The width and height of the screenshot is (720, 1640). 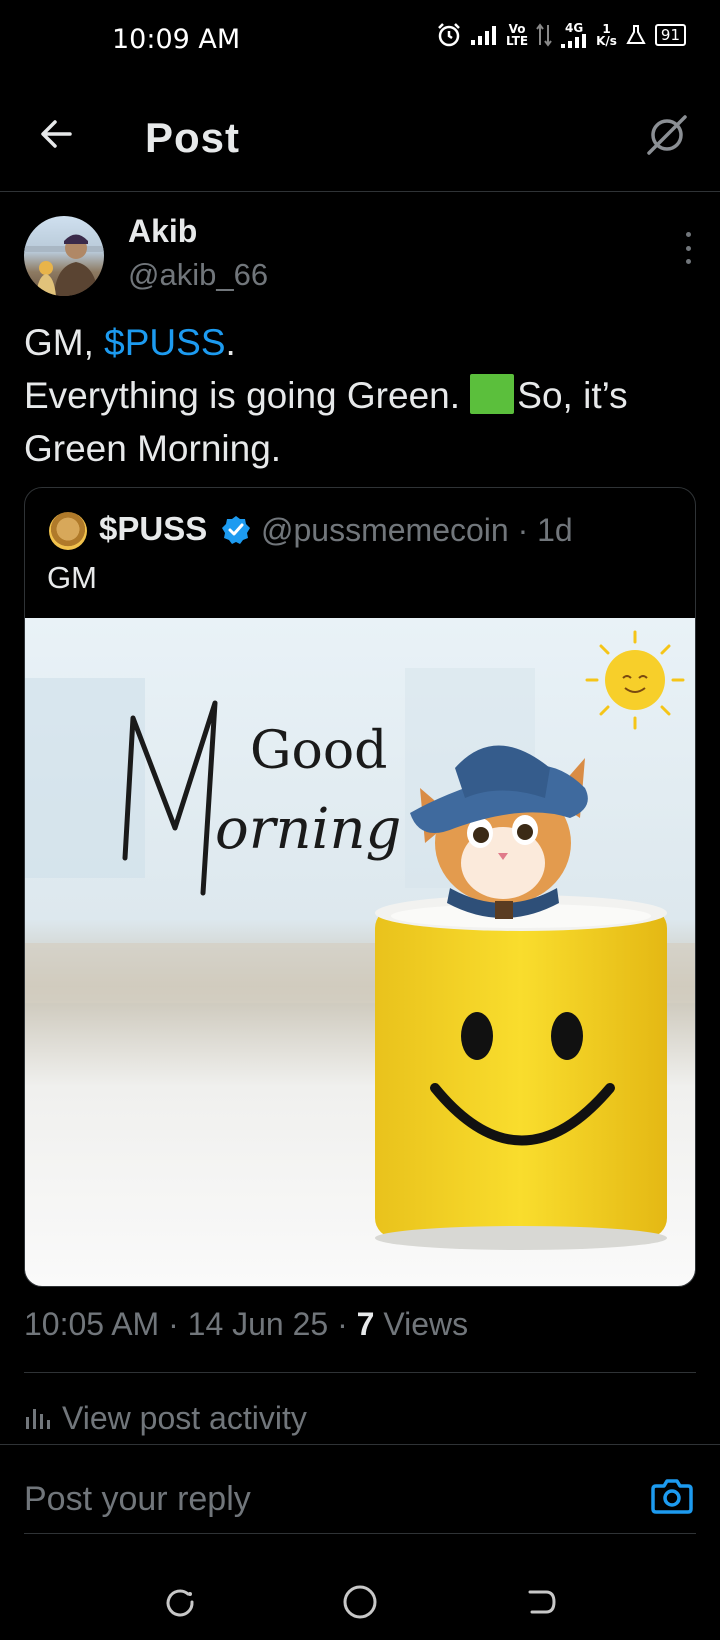 I want to click on author-name: Akib, so click(x=162, y=231).